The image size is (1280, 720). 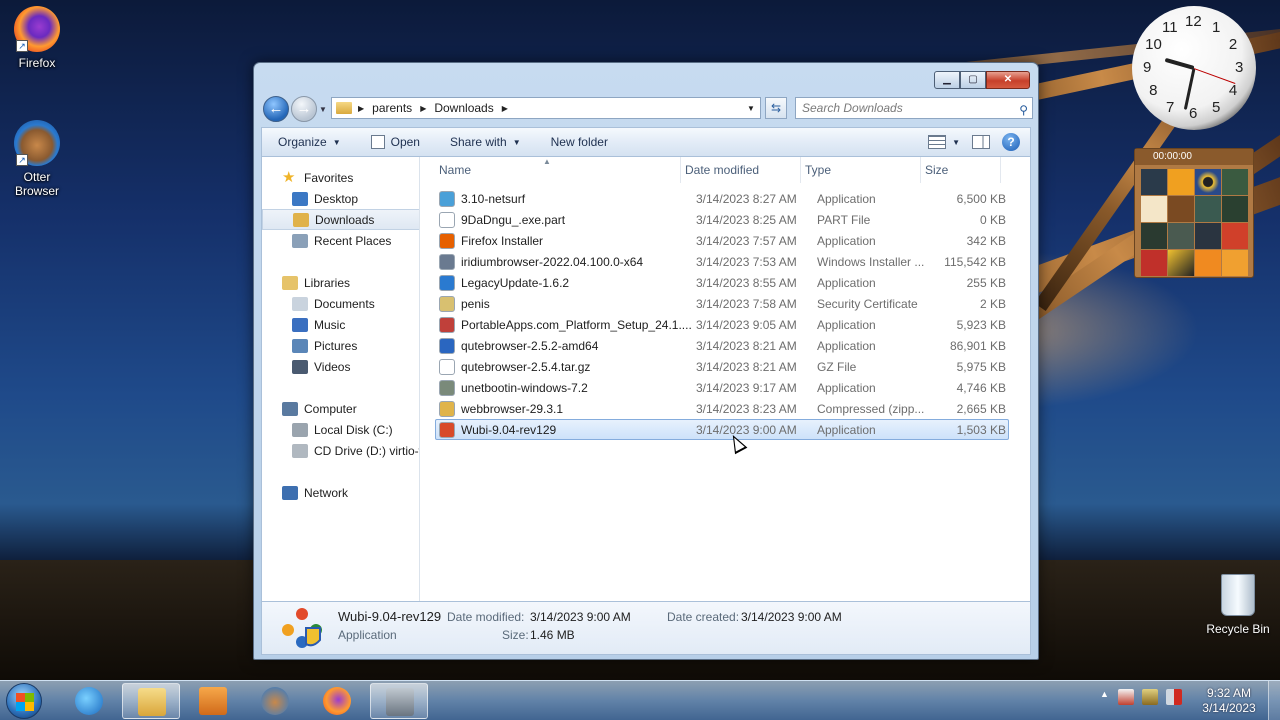 I want to click on nav-item-network: Network, so click(x=340, y=492).